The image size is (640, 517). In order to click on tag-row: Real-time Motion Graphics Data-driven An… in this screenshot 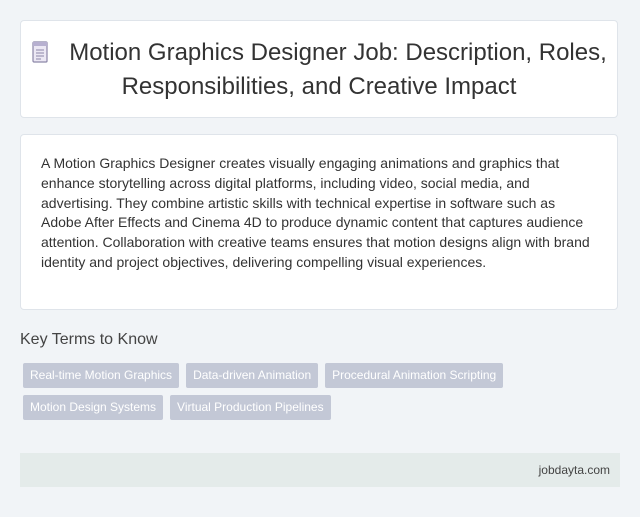, I will do `click(273, 375)`.